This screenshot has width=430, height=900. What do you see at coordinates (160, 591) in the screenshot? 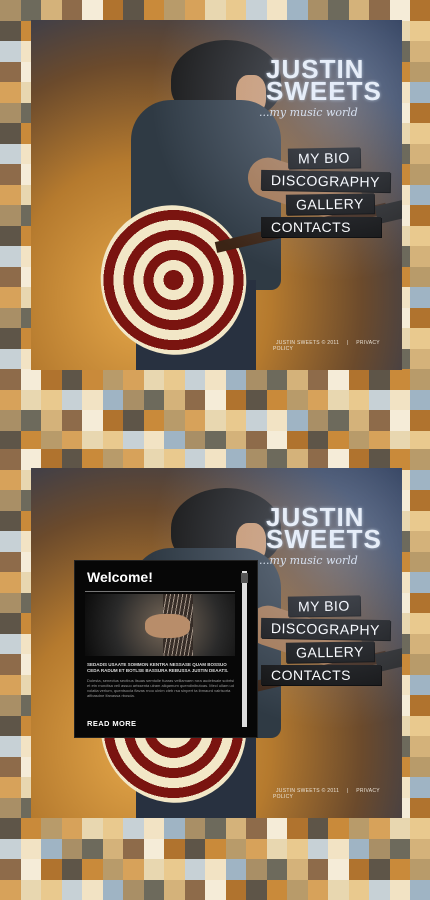
I see `divider` at bounding box center [160, 591].